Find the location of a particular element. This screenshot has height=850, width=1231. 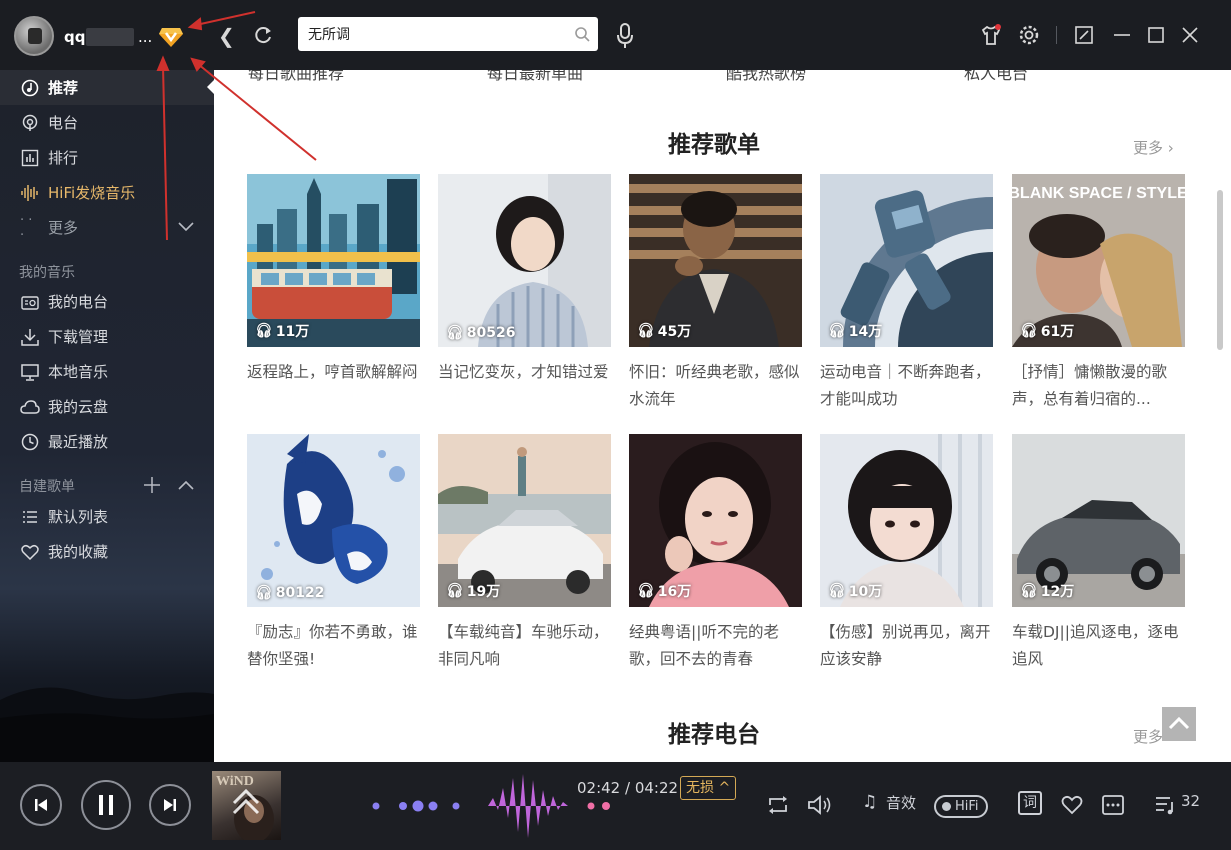

quality-selector: 无损 ^ is located at coordinates (708, 788).